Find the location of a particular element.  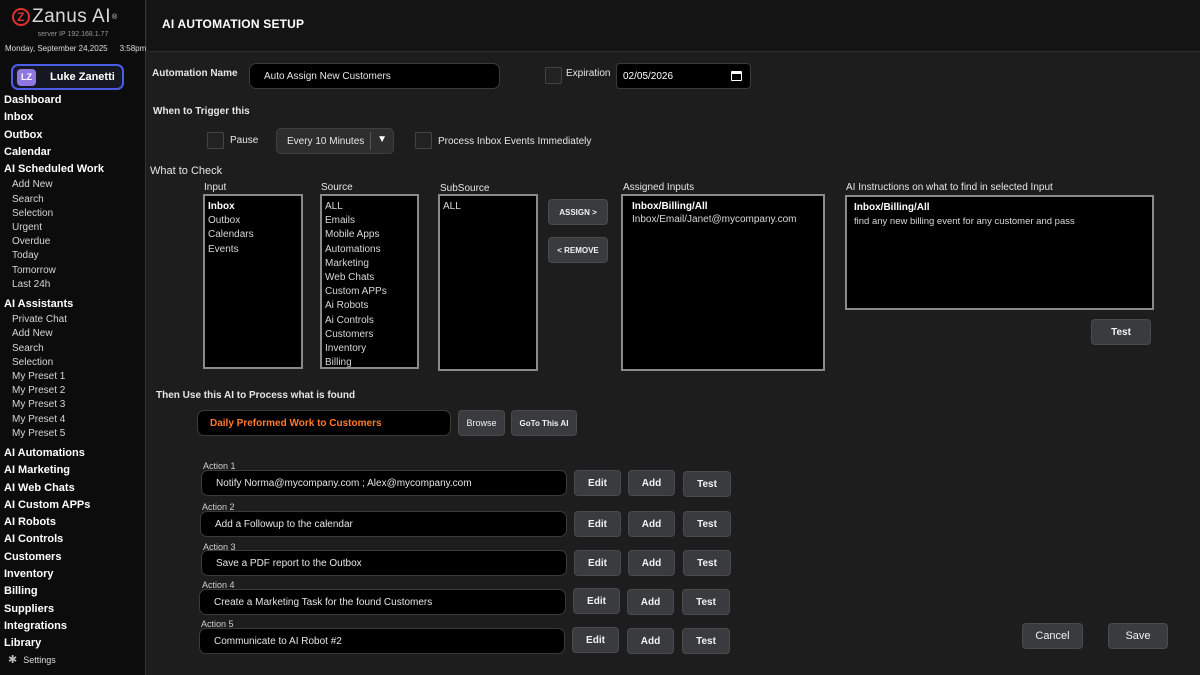

save-button: Save is located at coordinates (1138, 636).